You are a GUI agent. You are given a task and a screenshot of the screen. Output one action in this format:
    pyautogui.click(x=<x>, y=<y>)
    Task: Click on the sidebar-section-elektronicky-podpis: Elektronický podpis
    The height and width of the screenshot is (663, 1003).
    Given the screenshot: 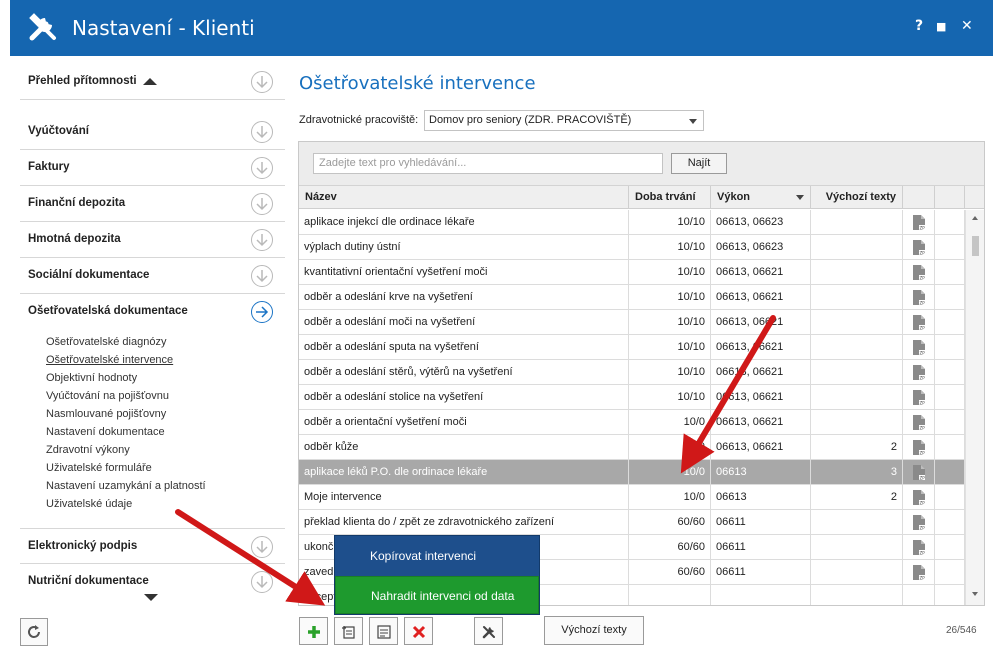 What is the action you would take?
    pyautogui.click(x=152, y=546)
    